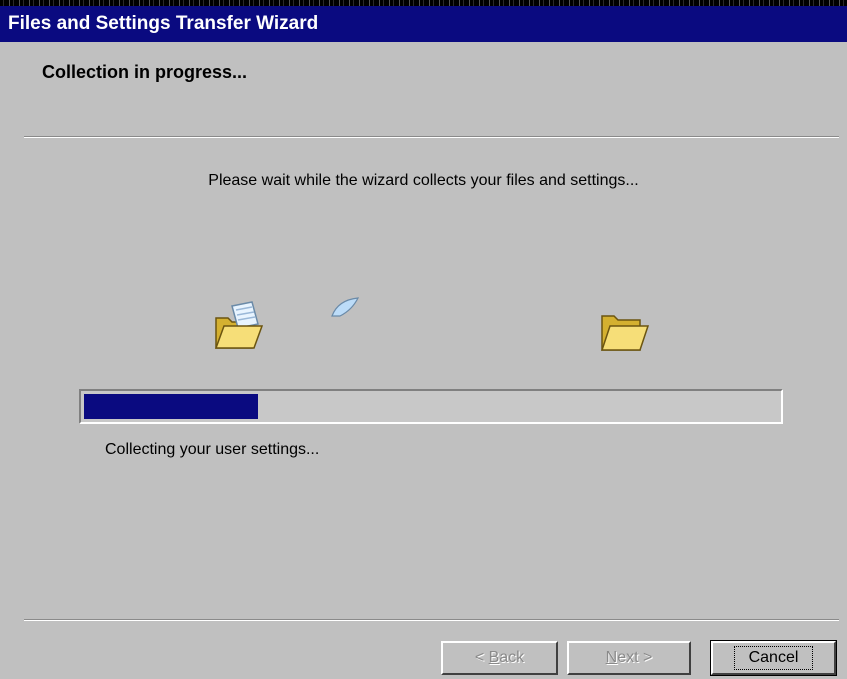 This screenshot has height=679, width=847. I want to click on progress-fill, so click(171, 406).